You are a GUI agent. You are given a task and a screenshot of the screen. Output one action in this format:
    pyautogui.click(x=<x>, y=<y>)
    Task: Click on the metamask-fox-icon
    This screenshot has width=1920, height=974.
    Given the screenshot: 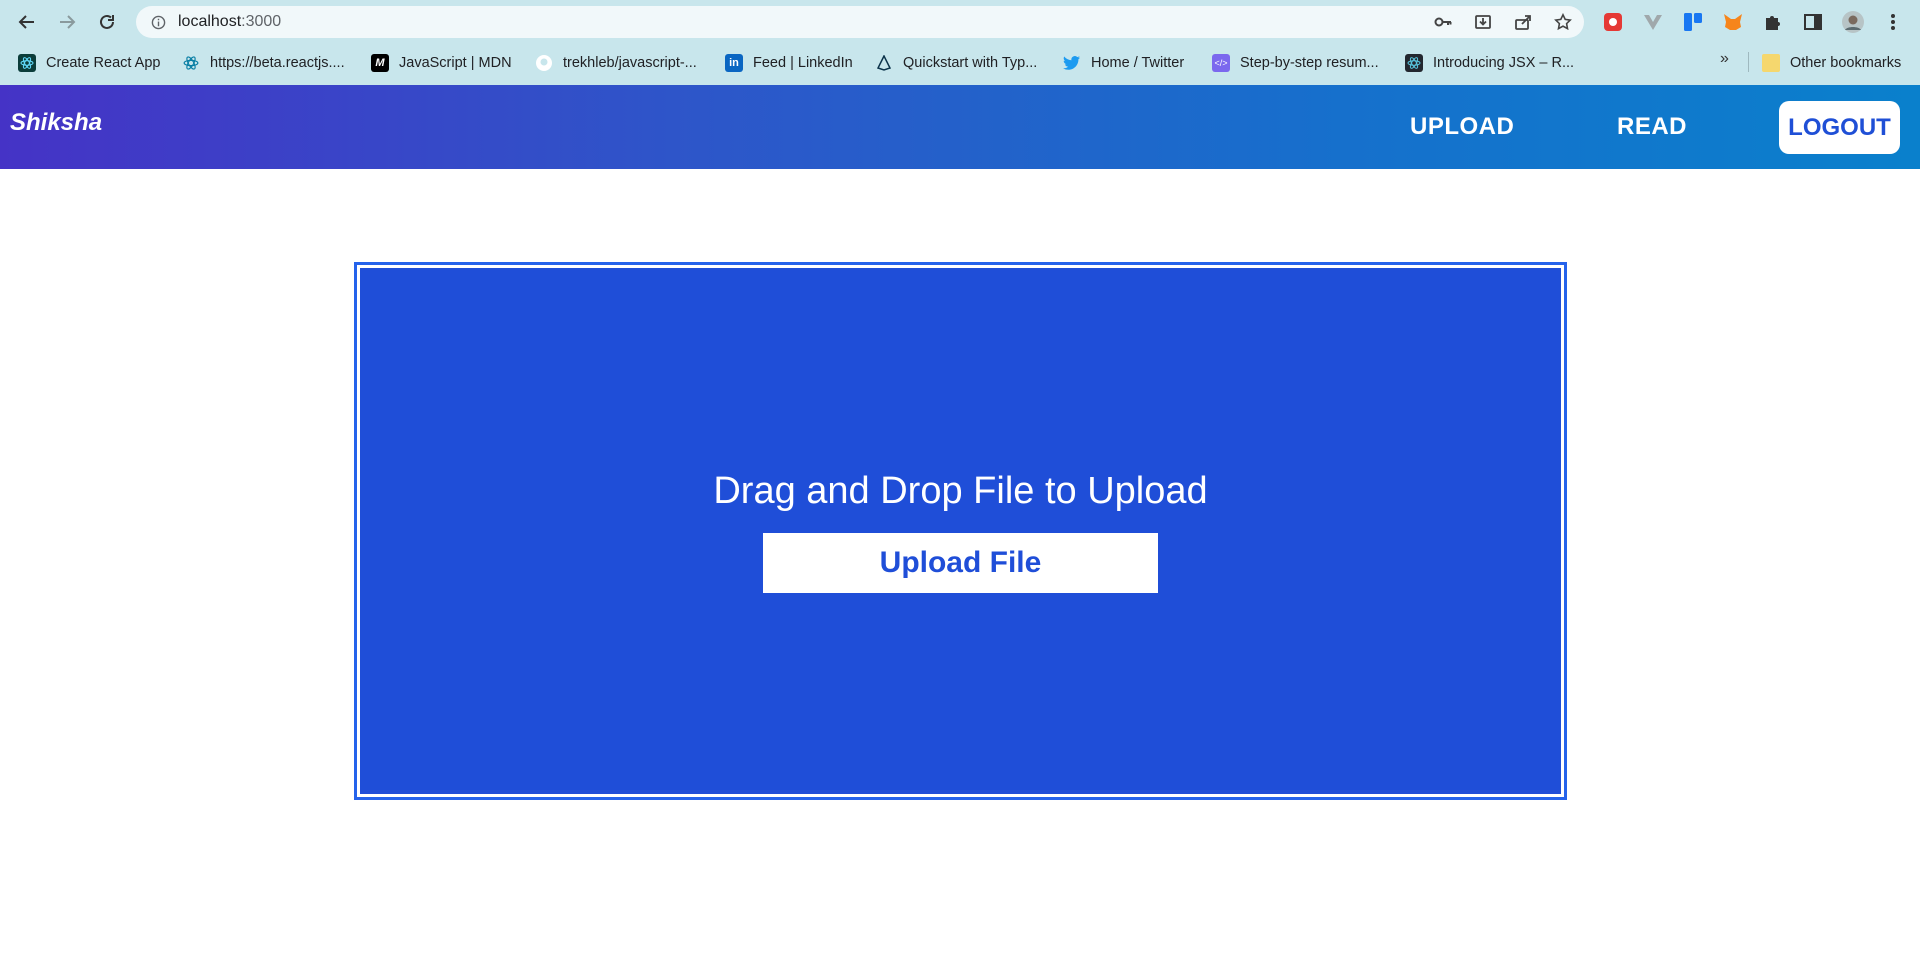 What is the action you would take?
    pyautogui.click(x=1733, y=22)
    